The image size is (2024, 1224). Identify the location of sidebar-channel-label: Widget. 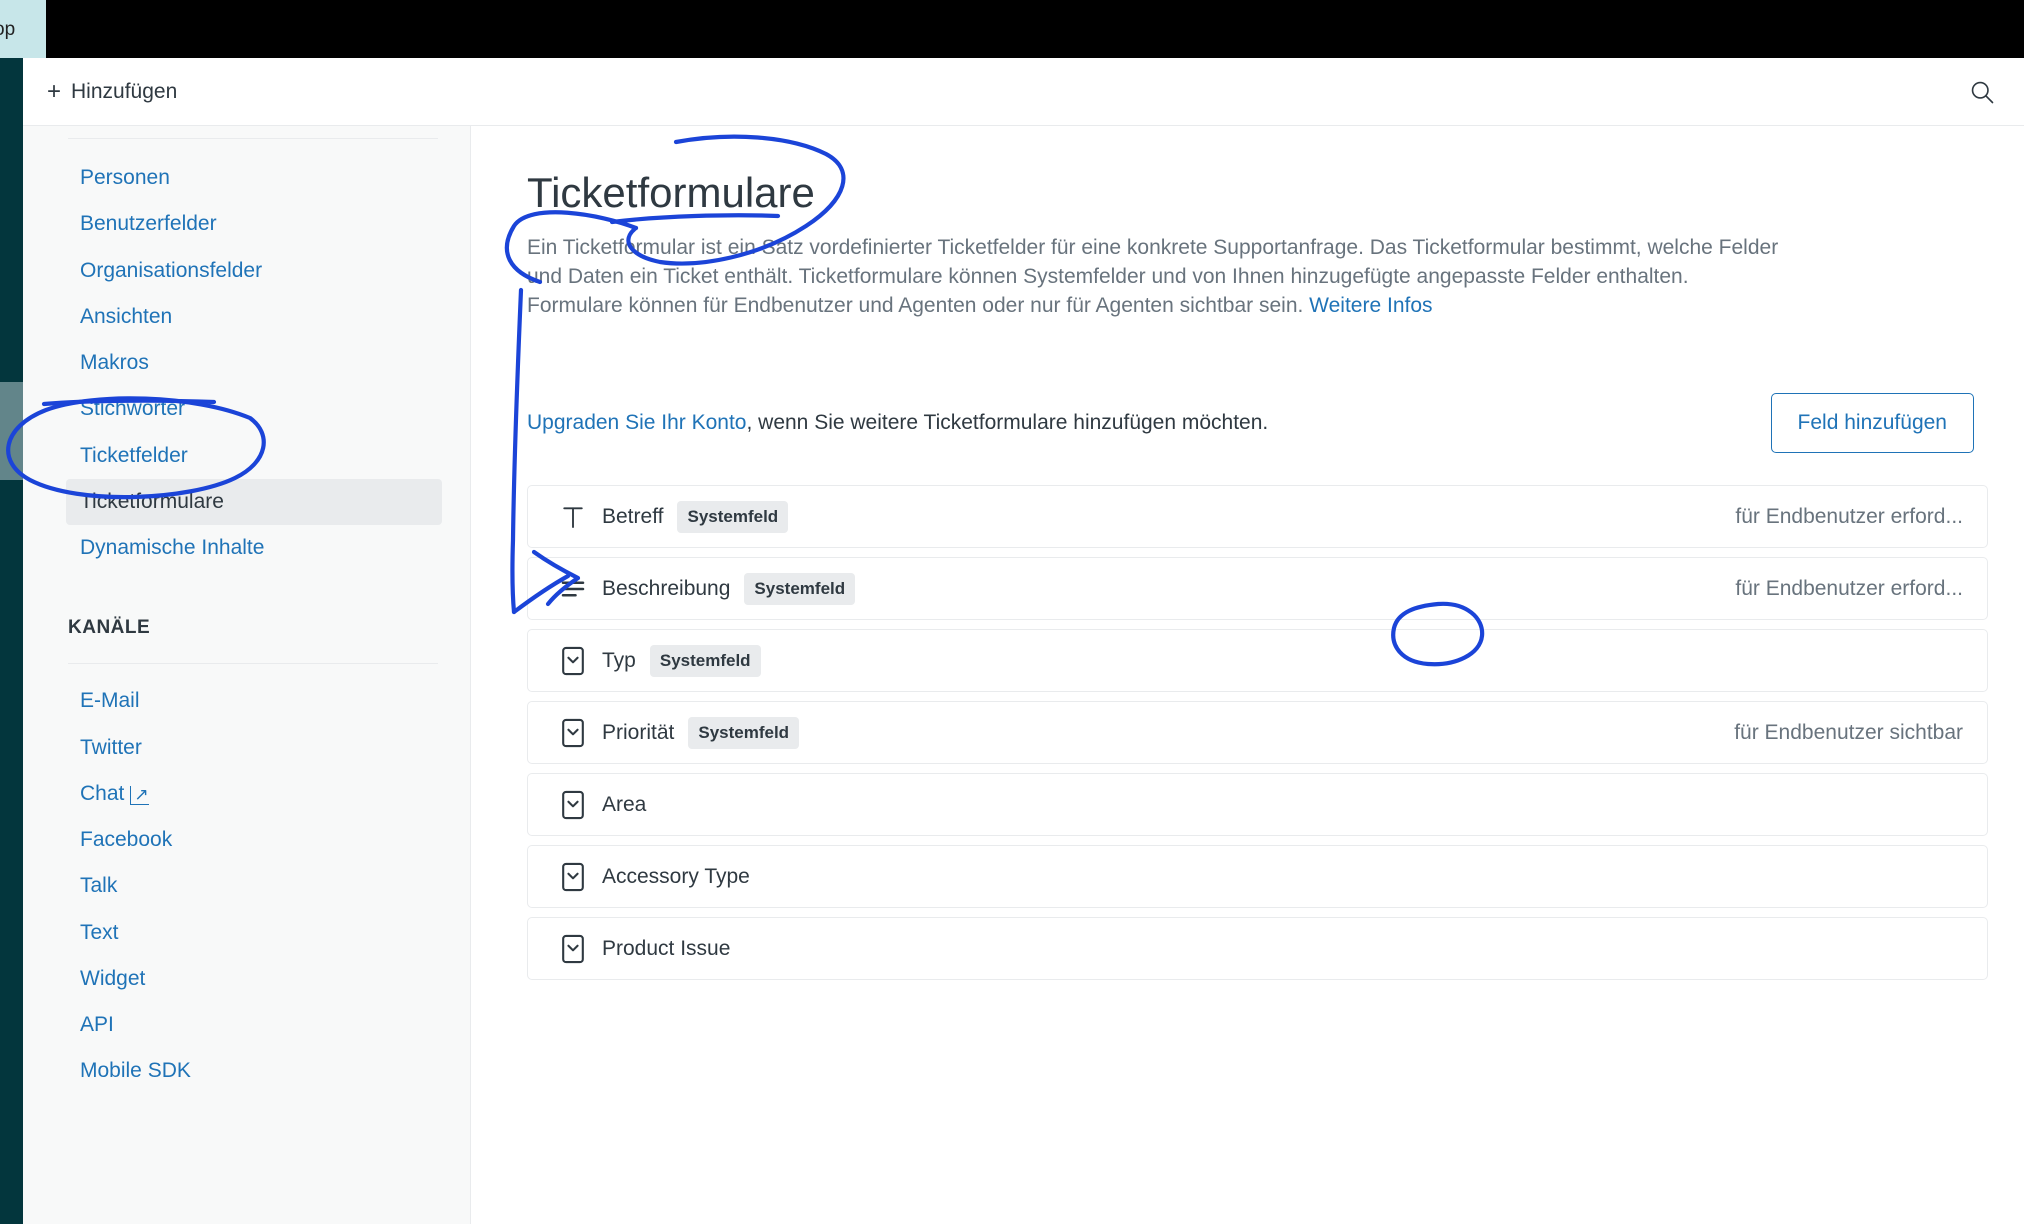
(113, 978).